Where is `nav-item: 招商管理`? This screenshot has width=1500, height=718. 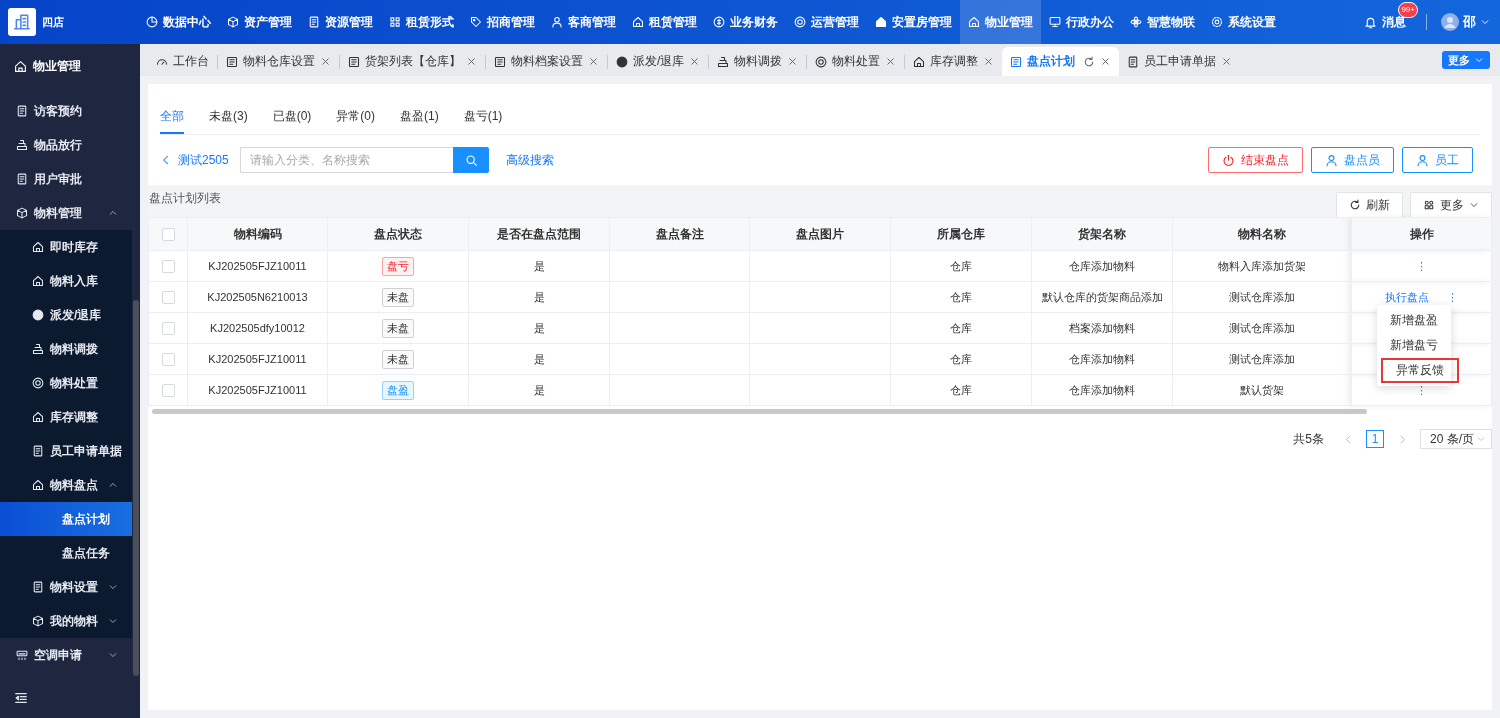 nav-item: 招商管理 is located at coordinates (502, 22).